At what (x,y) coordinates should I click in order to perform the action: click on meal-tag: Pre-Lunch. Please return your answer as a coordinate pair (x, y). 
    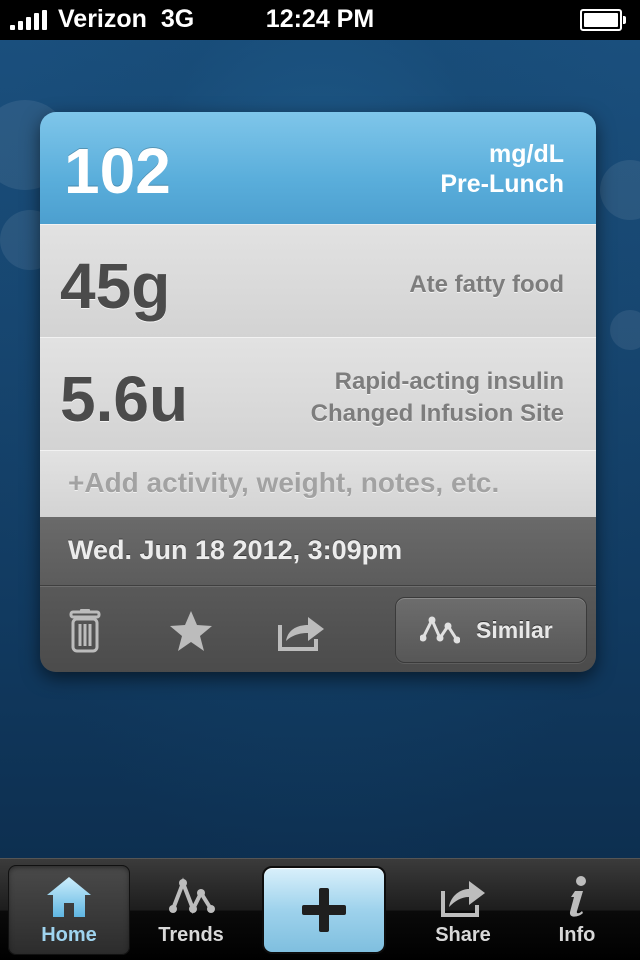
    Looking at the image, I should click on (502, 184).